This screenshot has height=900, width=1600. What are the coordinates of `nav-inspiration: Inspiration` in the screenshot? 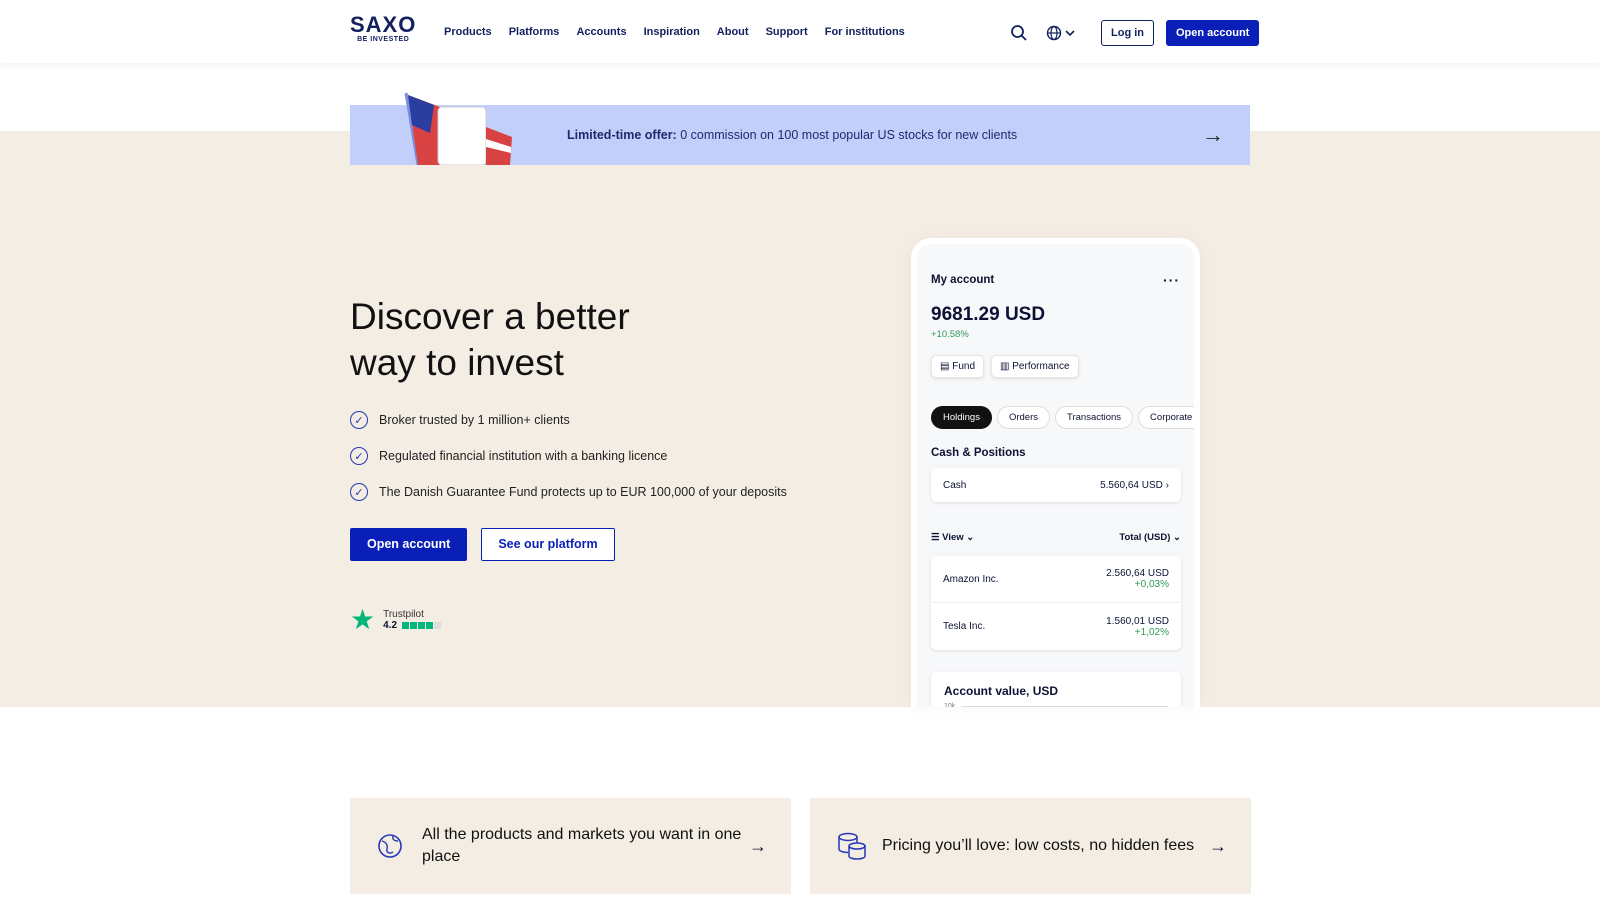 It's located at (672, 32).